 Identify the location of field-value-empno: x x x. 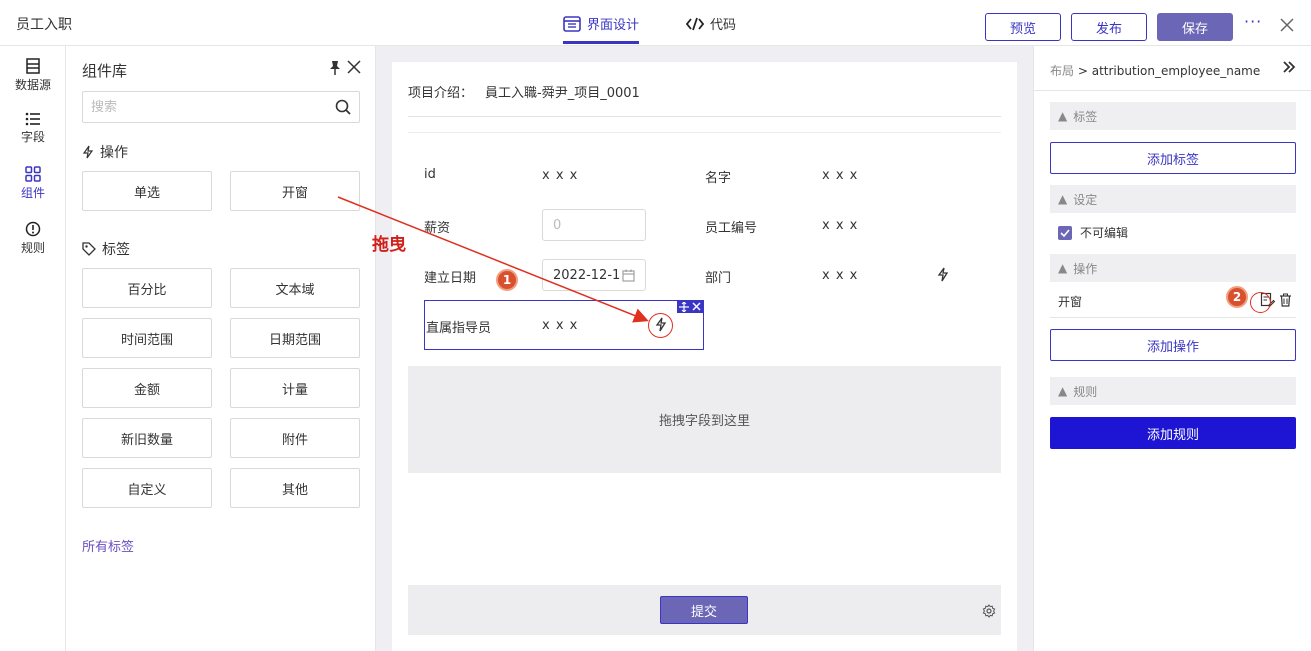
(840, 225).